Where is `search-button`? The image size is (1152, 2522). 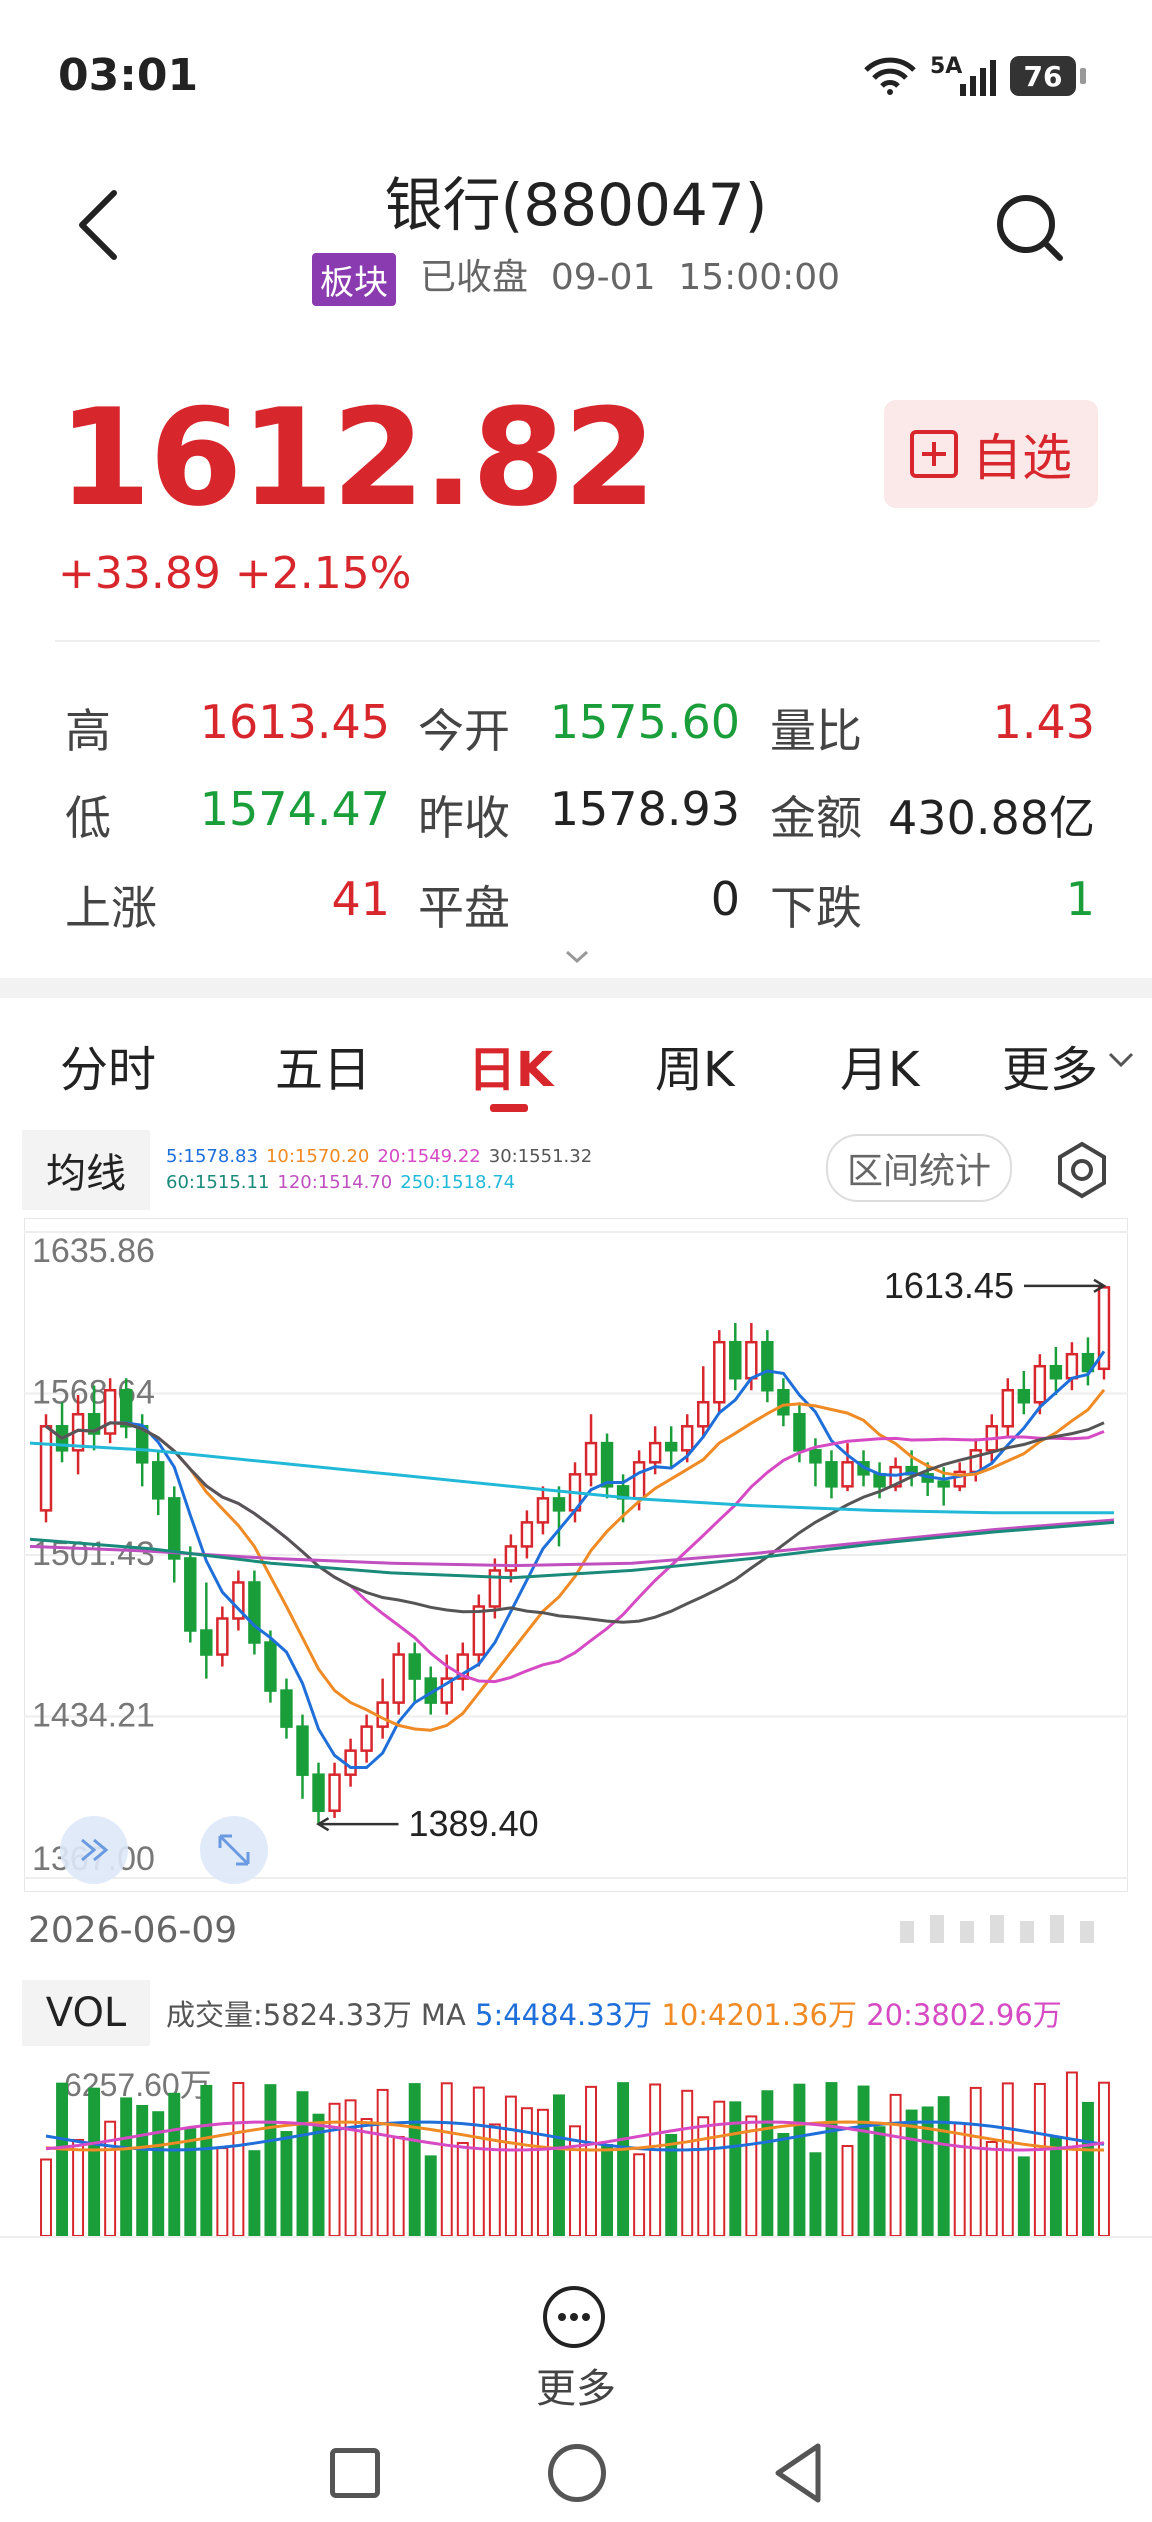 search-button is located at coordinates (1030, 228).